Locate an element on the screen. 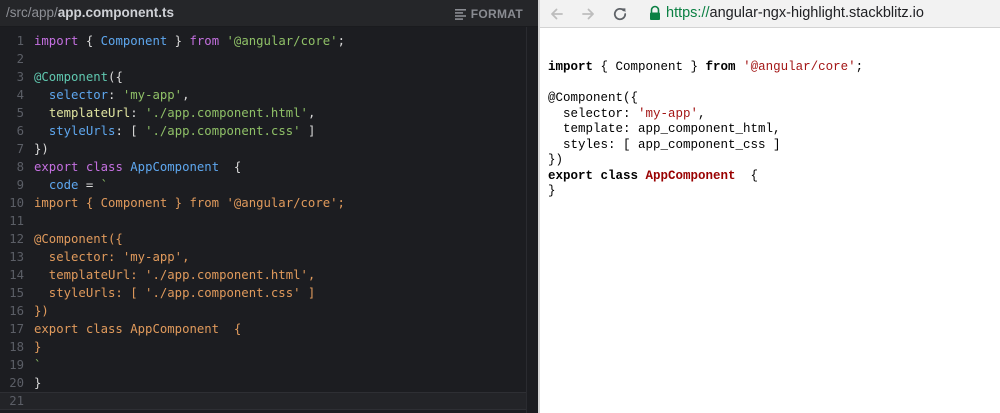  code-line: 2 is located at coordinates (269, 59).